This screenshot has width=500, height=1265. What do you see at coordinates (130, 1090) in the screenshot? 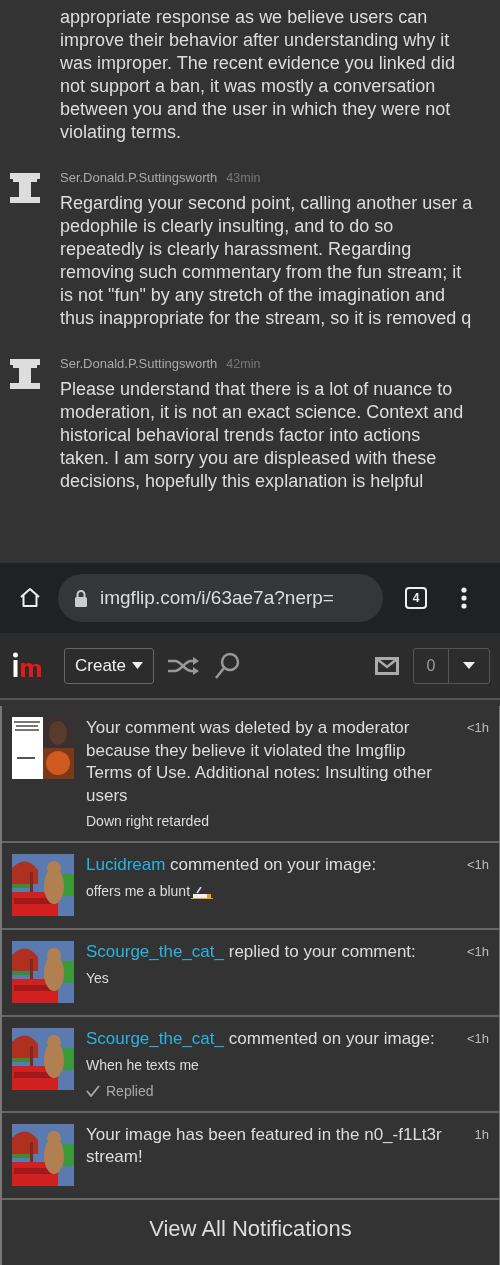
I see `replied-status: Replied` at bounding box center [130, 1090].